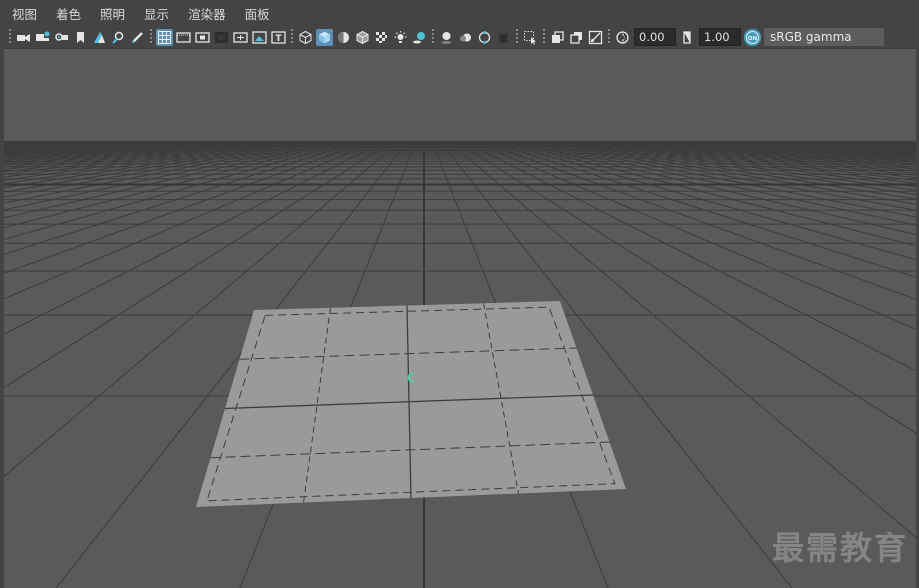  I want to click on menu-lighting: 照明, so click(110, 13).